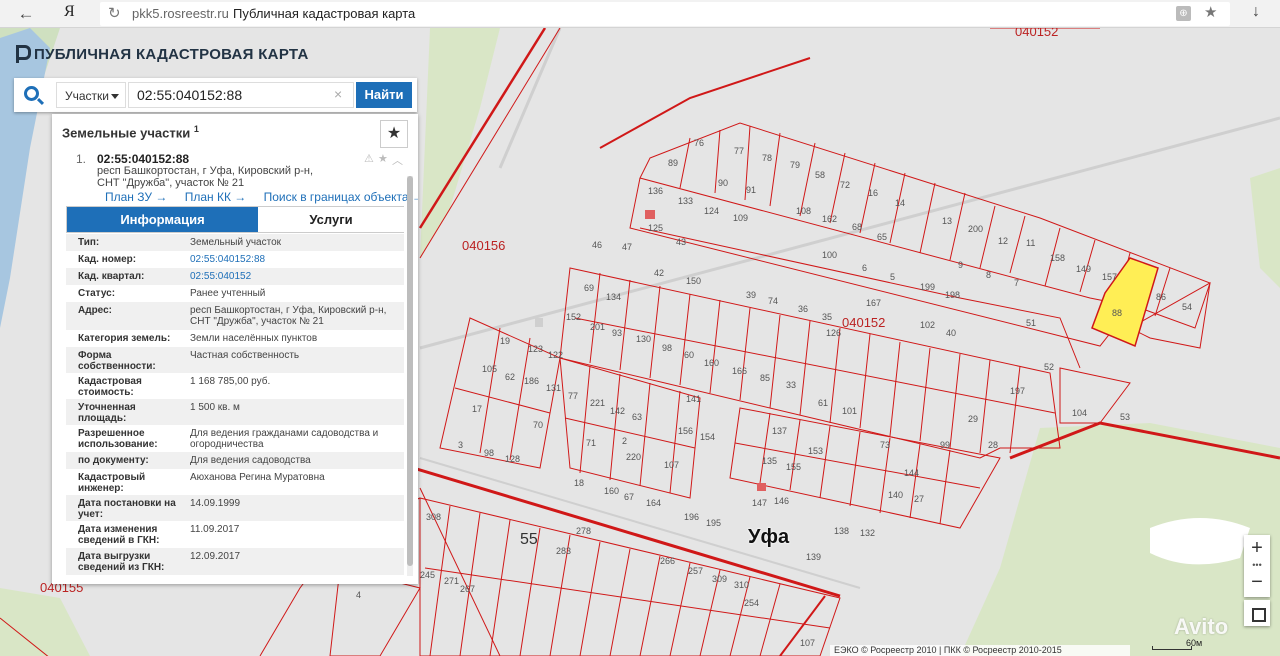 The width and height of the screenshot is (1280, 656). Describe the element at coordinates (741, 585) in the screenshot. I see `plot-number: 310` at that location.